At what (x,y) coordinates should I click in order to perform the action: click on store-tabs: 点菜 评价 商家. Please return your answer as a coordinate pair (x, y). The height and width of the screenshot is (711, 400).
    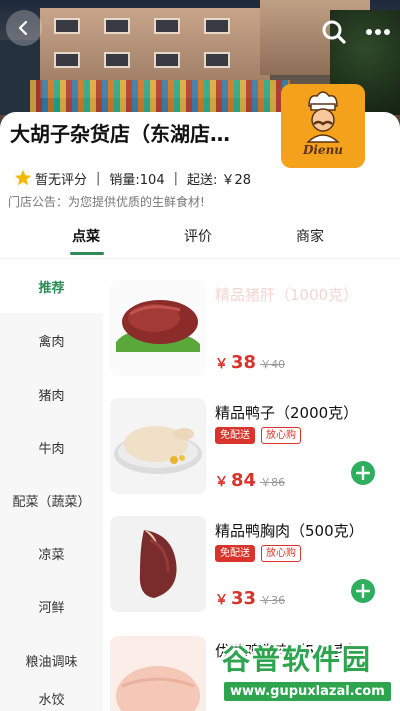
    Looking at the image, I should click on (200, 239).